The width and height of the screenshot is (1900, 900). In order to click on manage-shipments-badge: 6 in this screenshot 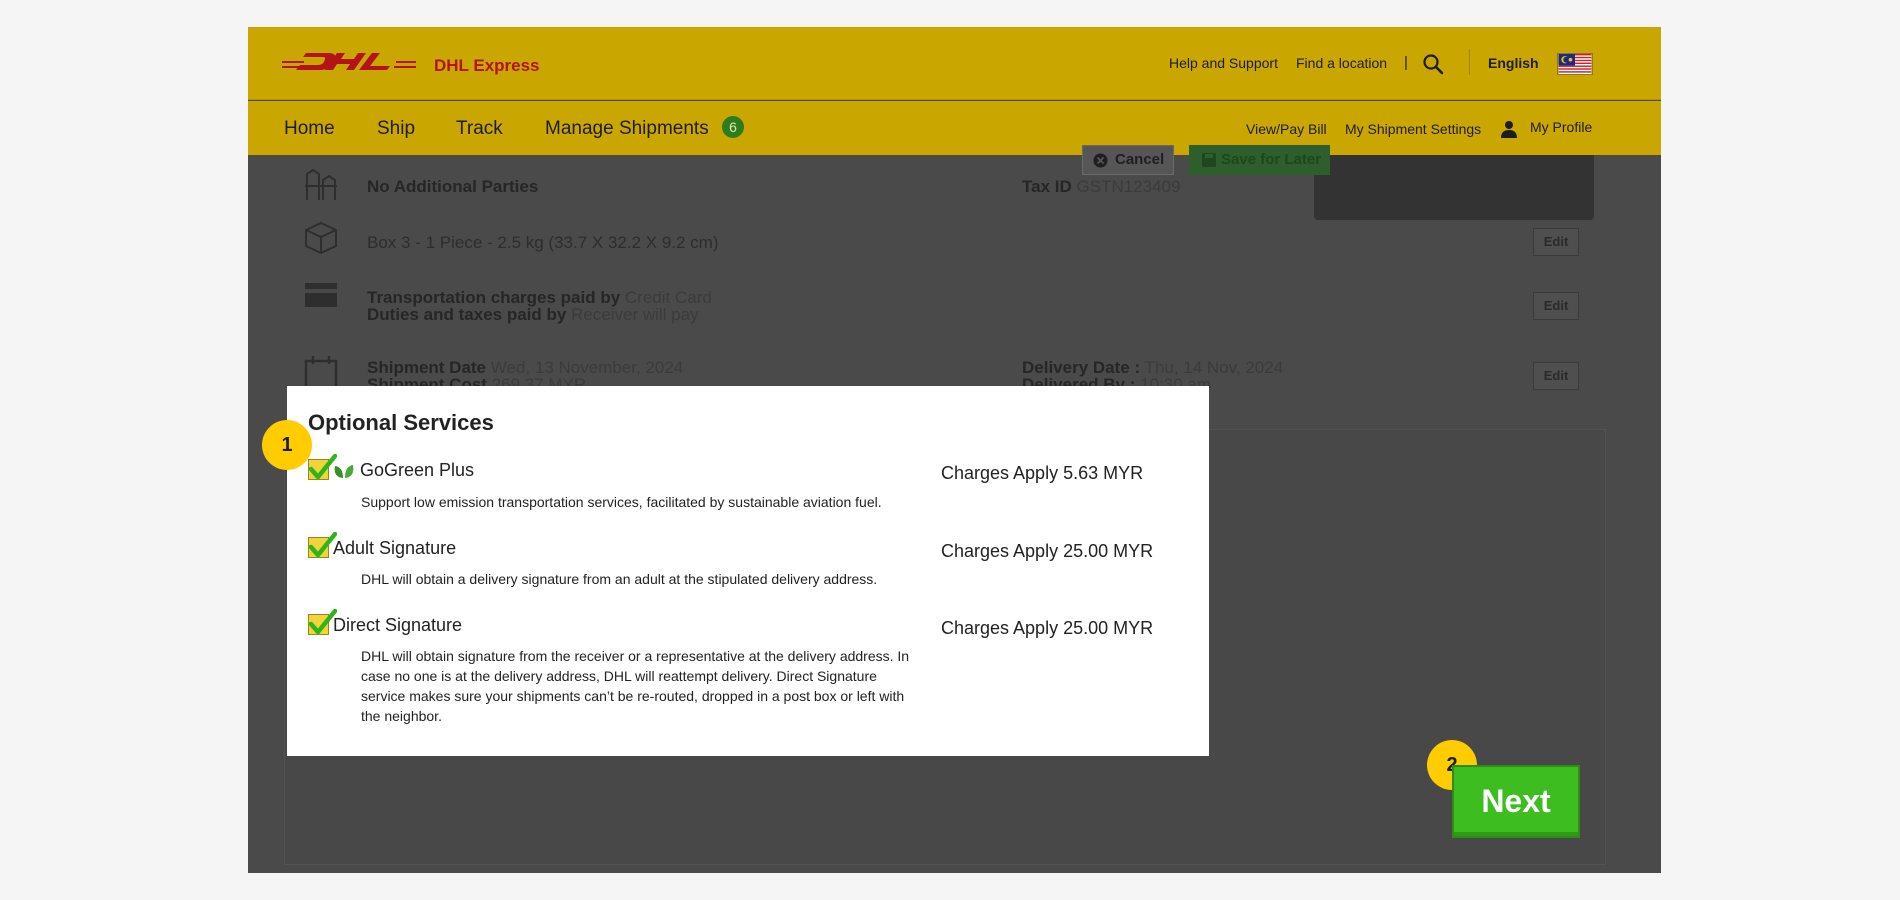, I will do `click(733, 127)`.